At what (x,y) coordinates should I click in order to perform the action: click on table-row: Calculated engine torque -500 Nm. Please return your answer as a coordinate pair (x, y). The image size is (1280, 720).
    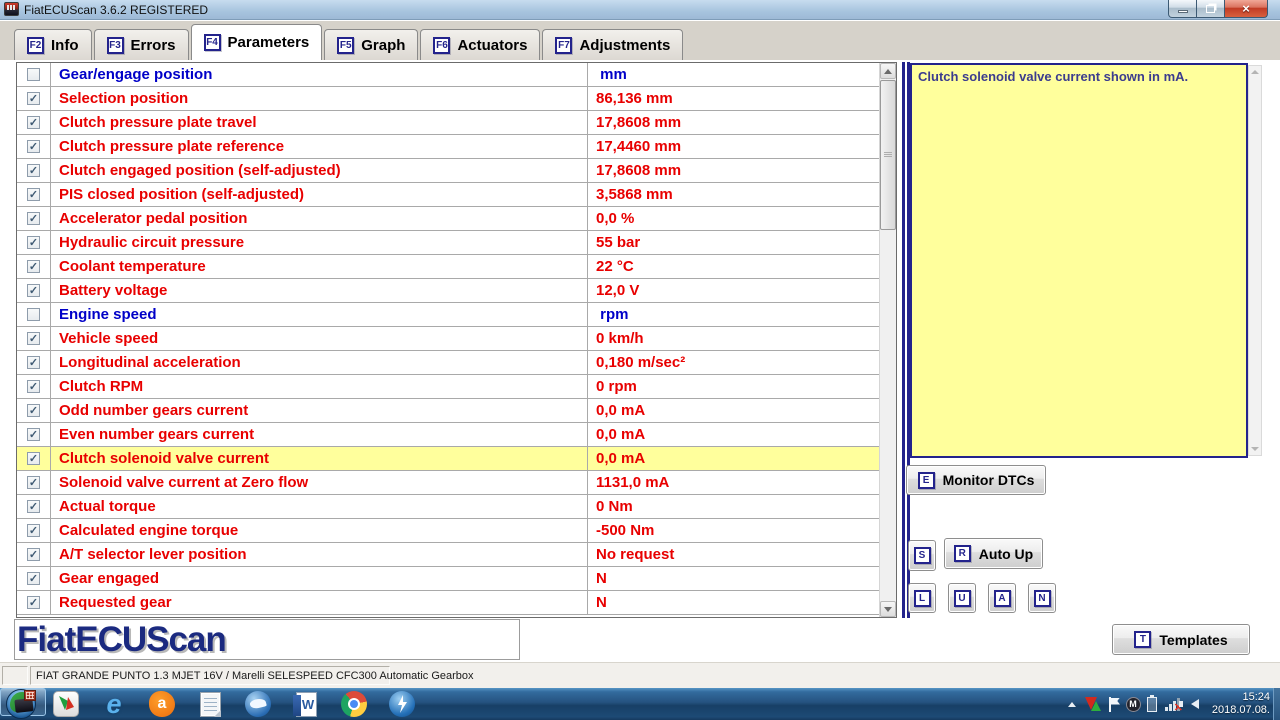
    Looking at the image, I should click on (448, 531).